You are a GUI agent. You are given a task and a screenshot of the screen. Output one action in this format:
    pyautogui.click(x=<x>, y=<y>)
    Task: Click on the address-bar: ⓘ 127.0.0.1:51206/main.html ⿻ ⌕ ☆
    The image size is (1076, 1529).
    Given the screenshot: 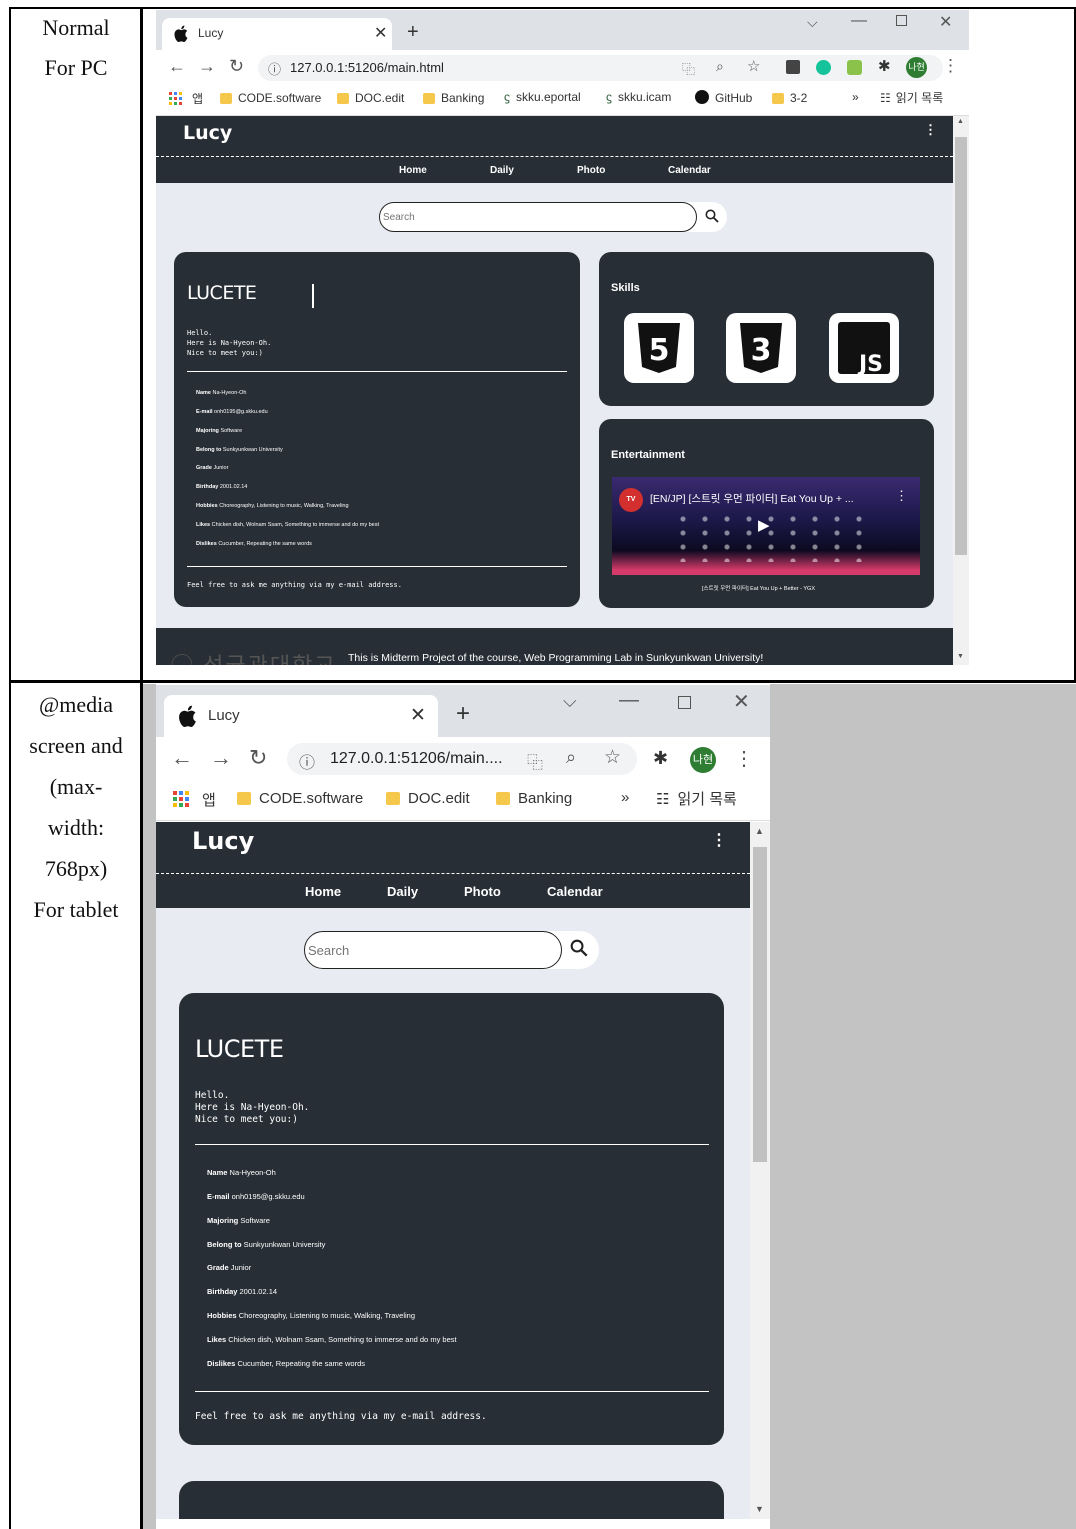 What is the action you would take?
    pyautogui.click(x=600, y=68)
    